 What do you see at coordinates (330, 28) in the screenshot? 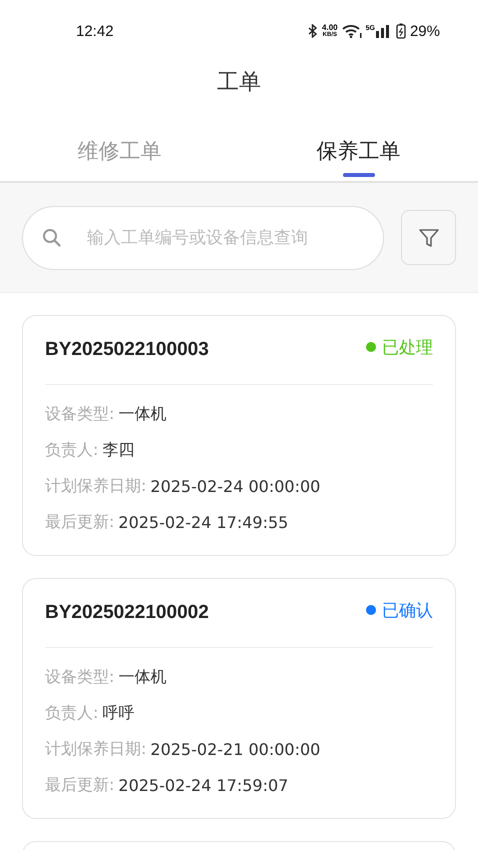
I see `network-speed: 4.00` at bounding box center [330, 28].